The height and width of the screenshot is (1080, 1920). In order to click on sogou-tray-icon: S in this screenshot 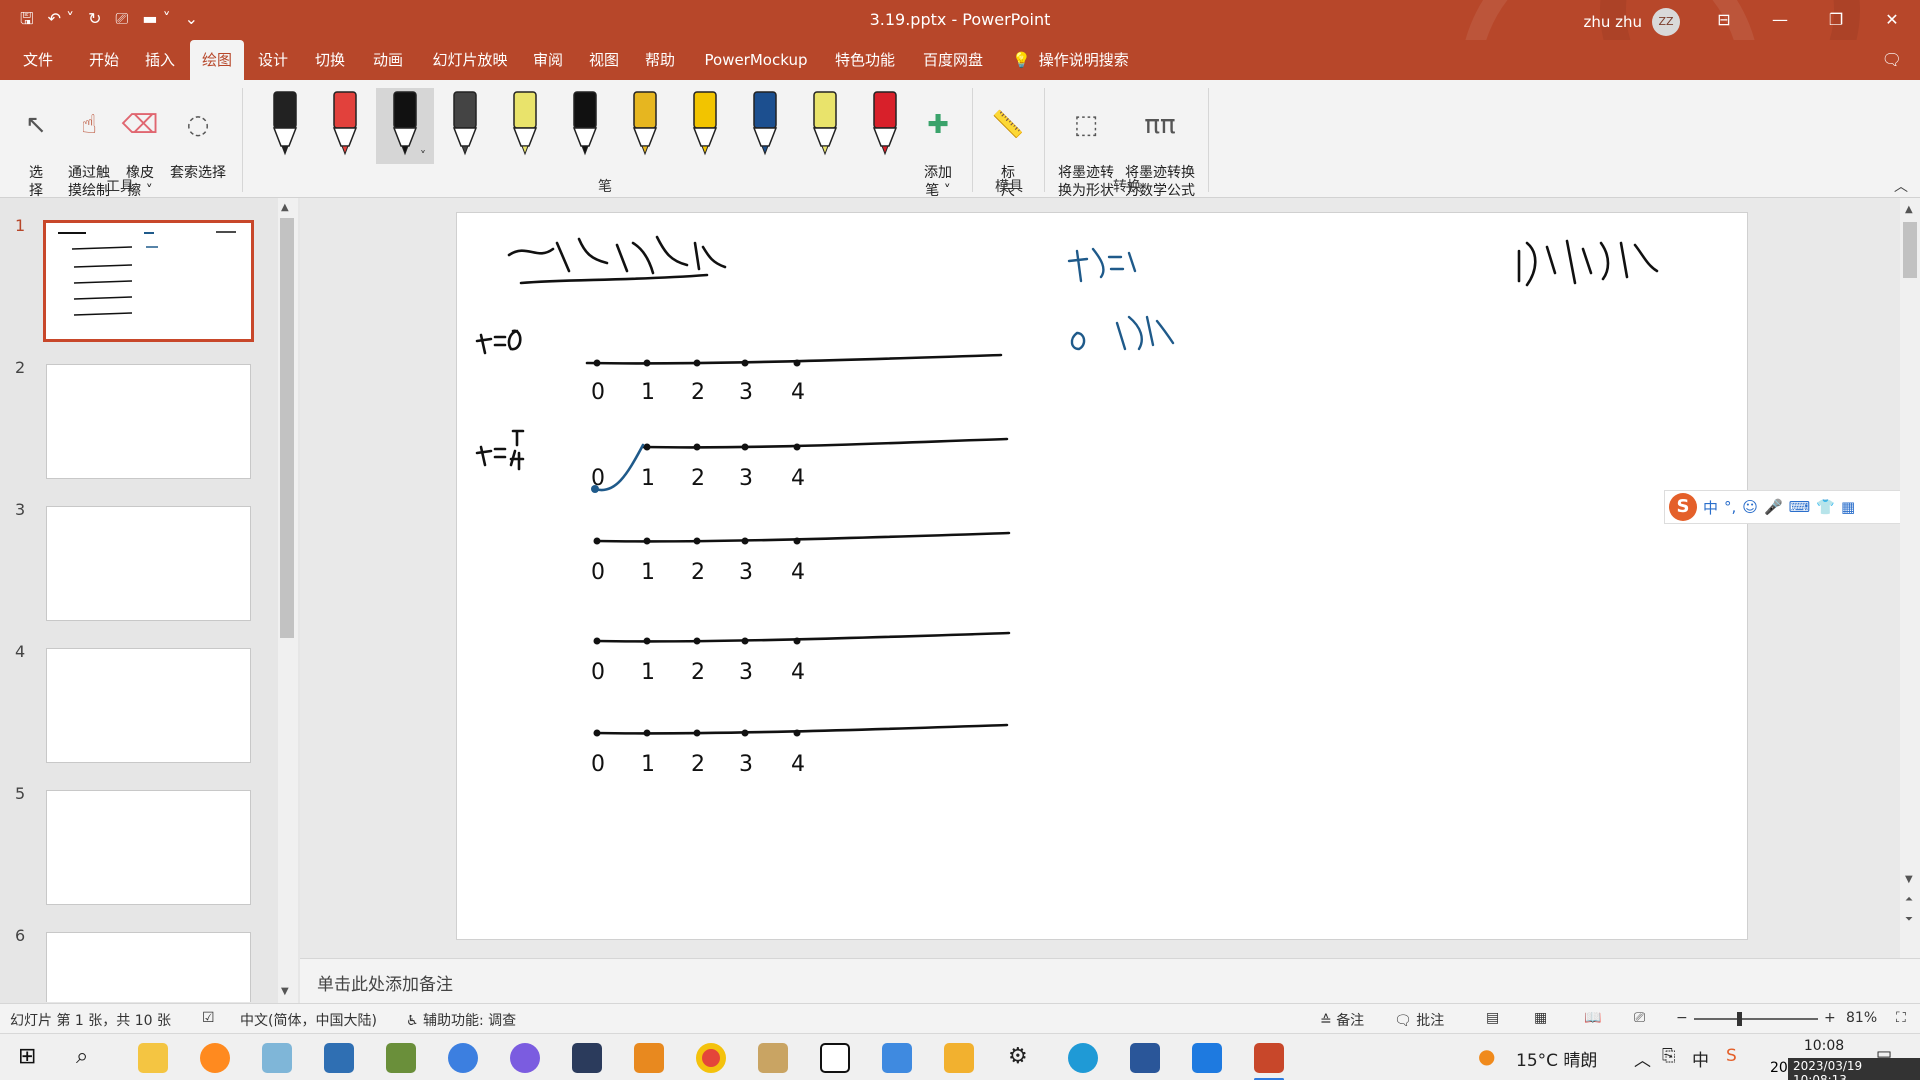, I will do `click(1731, 1056)`.